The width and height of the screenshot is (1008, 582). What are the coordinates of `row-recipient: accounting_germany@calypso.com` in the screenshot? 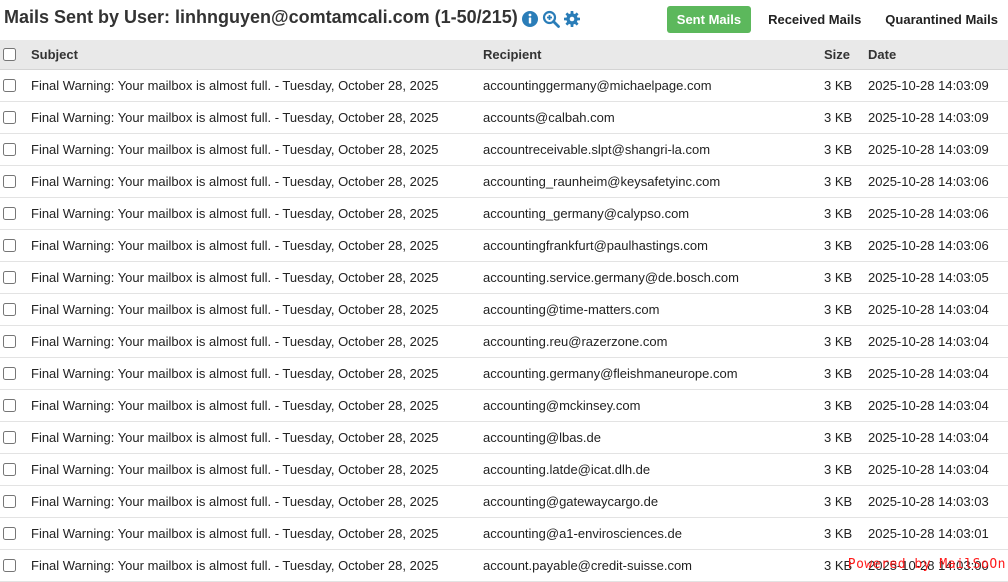 It's located at (653, 213).